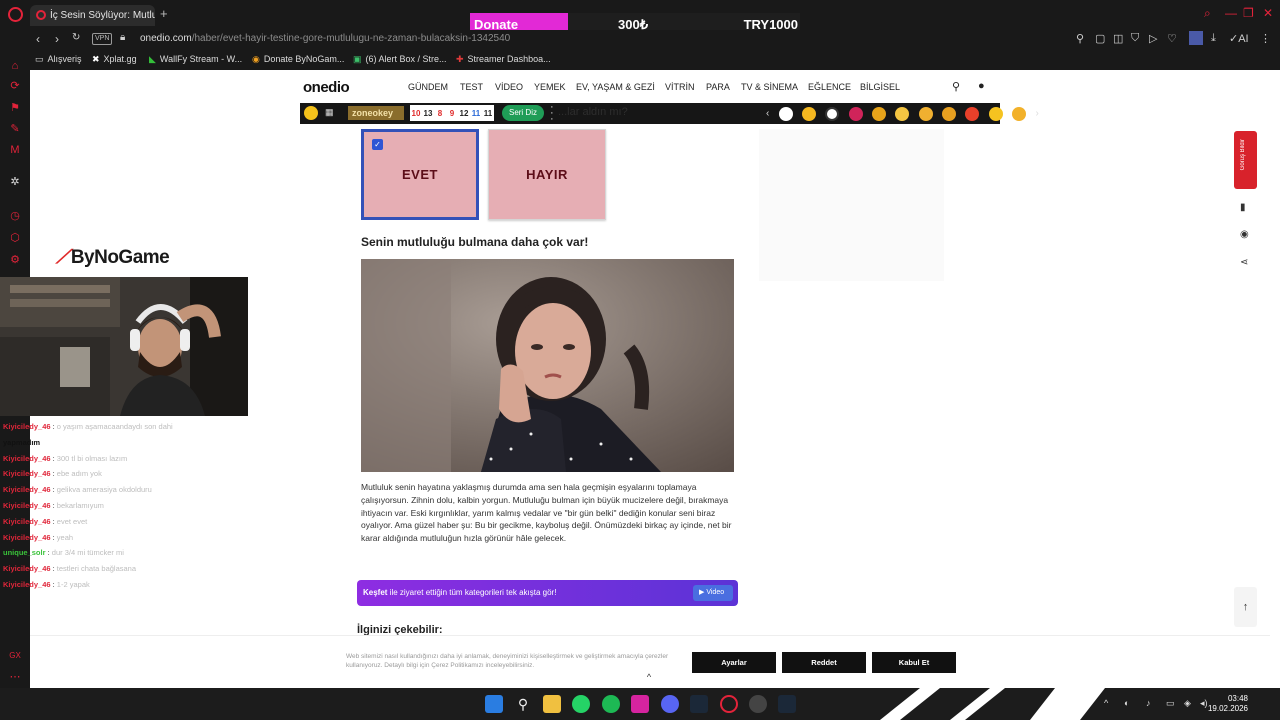 This screenshot has width=1280, height=720. I want to click on instagram-icon, so click(640, 704).